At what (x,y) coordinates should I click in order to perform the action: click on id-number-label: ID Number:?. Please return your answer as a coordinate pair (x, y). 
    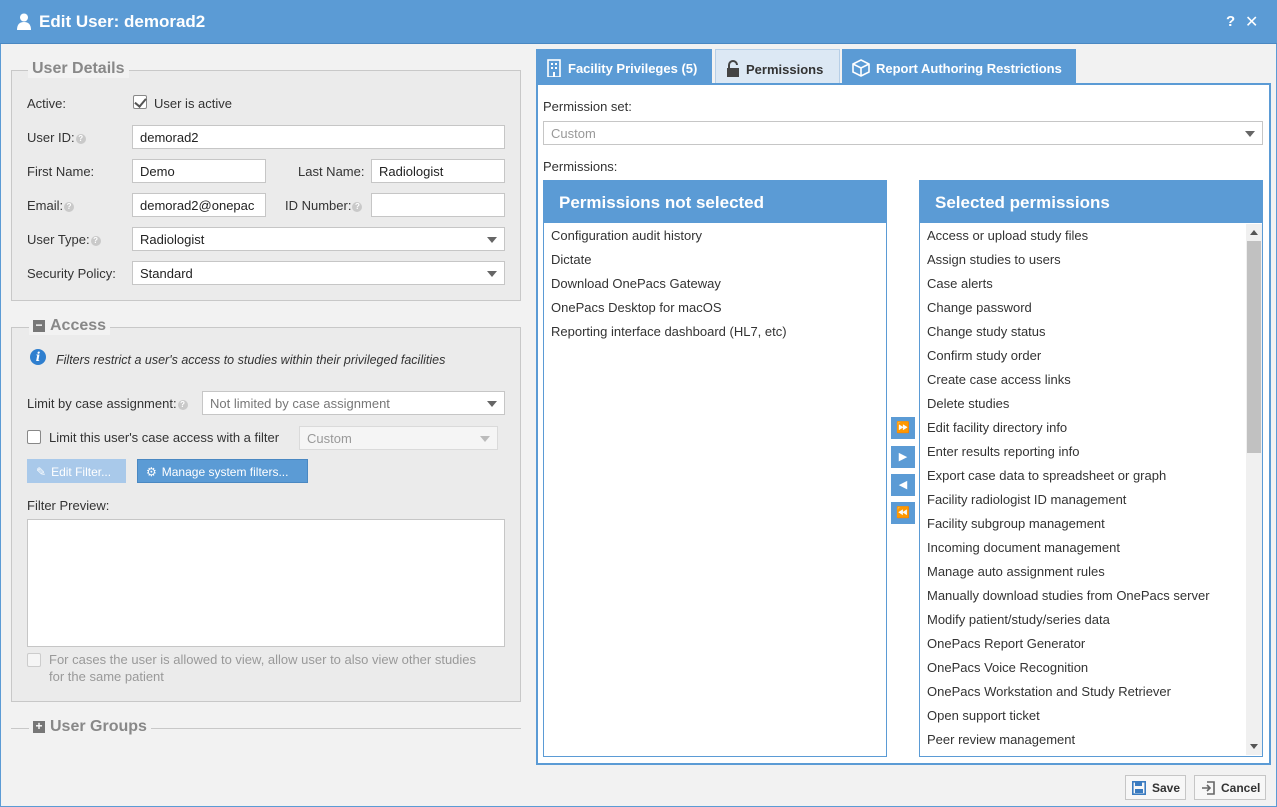
    Looking at the image, I should click on (324, 205).